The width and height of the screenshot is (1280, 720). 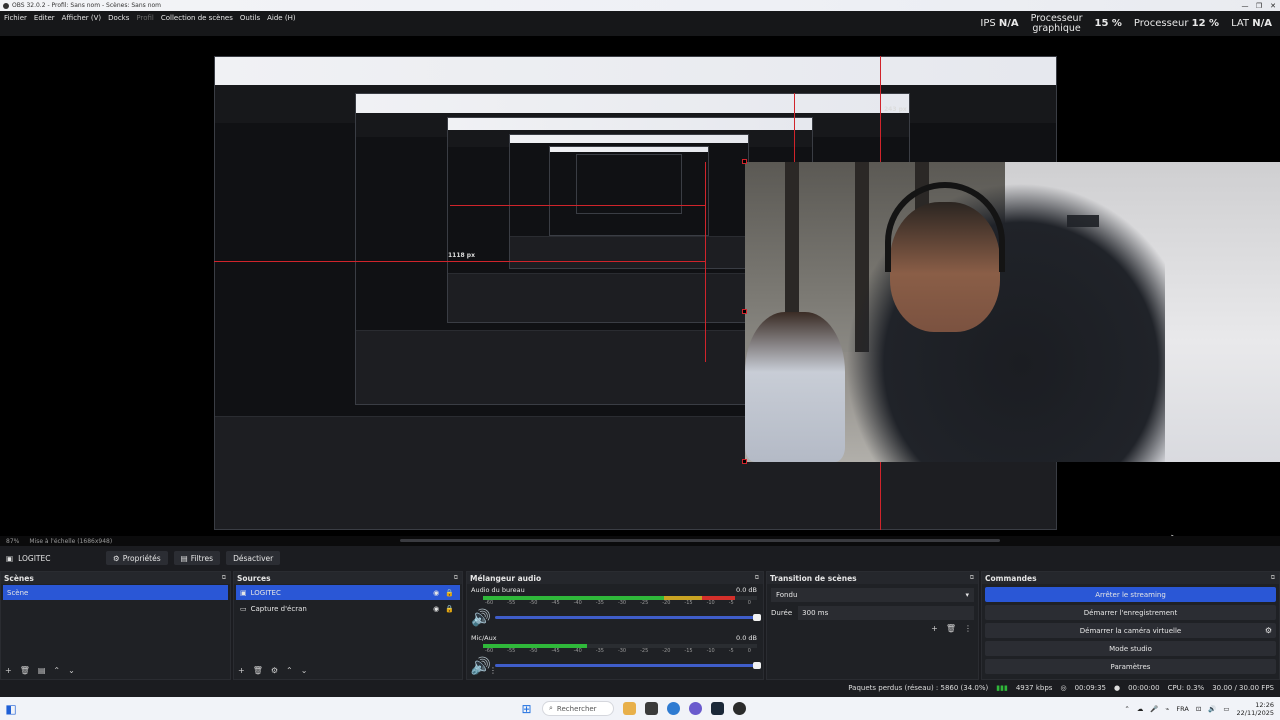 I want to click on duration-input: 300 ms, so click(x=886, y=613).